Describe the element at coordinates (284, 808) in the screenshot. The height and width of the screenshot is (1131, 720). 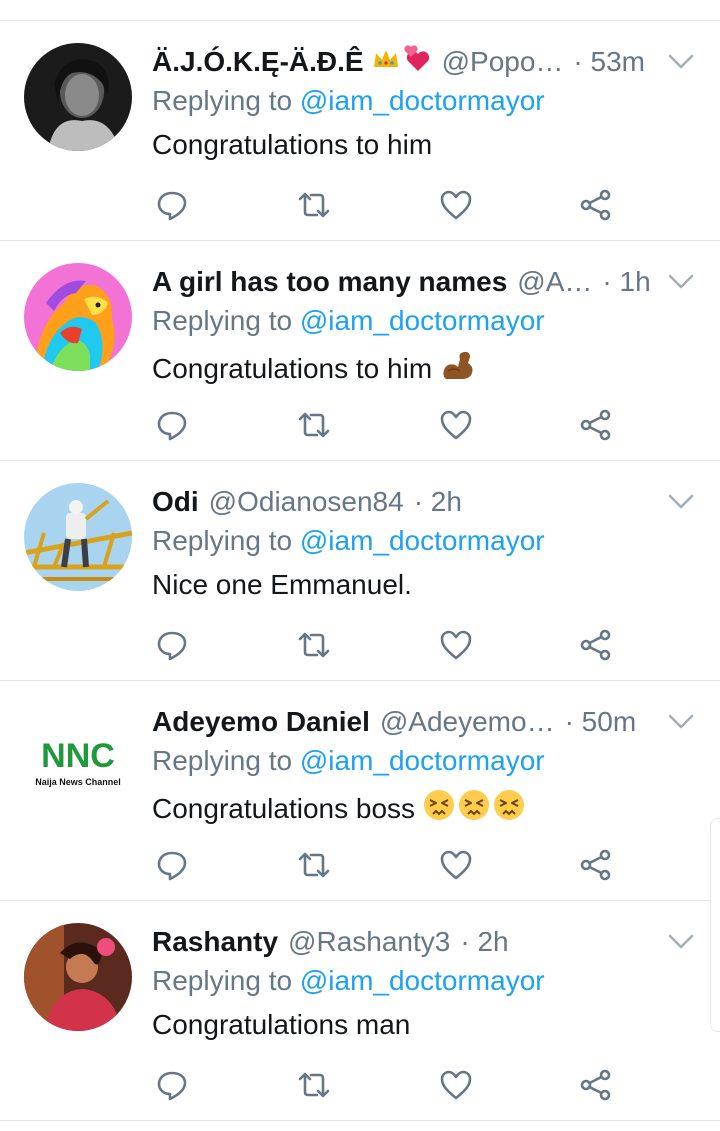
I see `tweet-text-body: Congratulations boss` at that location.